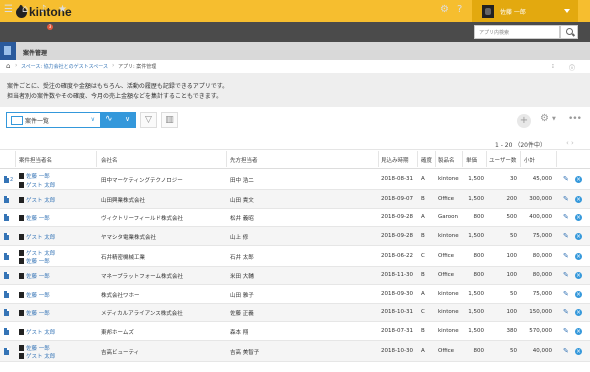  What do you see at coordinates (35, 160) in the screenshot?
I see `column-header: 案件担当者名` at bounding box center [35, 160].